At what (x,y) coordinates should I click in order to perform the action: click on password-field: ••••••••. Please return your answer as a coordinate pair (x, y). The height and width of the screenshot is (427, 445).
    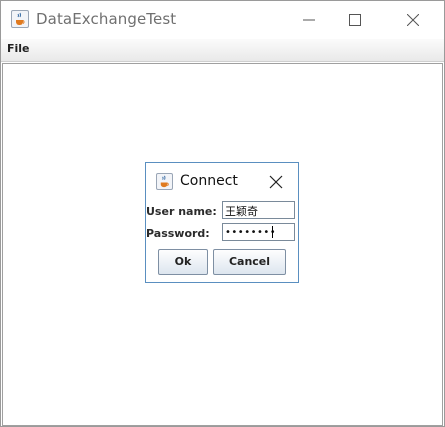
    Looking at the image, I should click on (258, 232).